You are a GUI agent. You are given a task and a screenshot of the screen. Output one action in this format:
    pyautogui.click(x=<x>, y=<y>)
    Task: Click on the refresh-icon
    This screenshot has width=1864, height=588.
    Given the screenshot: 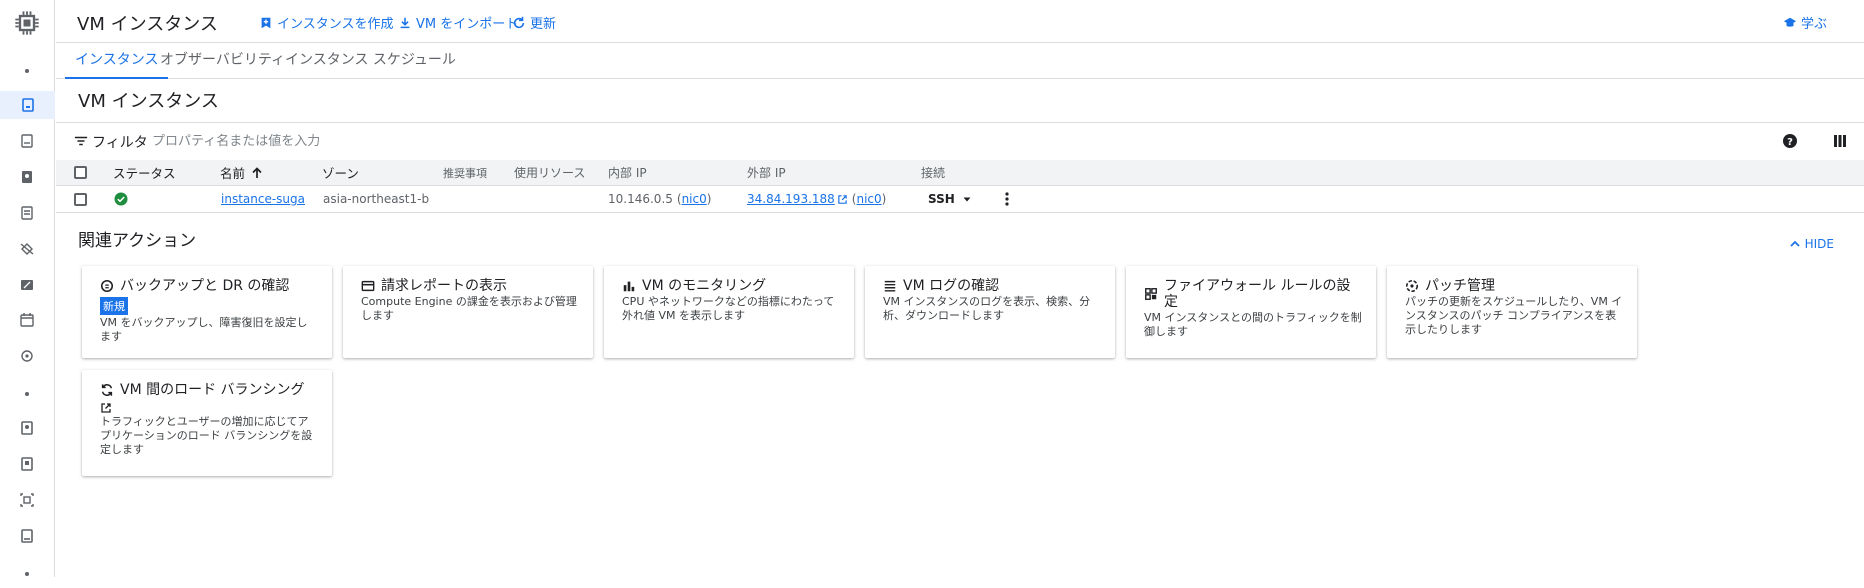 What is the action you would take?
    pyautogui.click(x=519, y=22)
    